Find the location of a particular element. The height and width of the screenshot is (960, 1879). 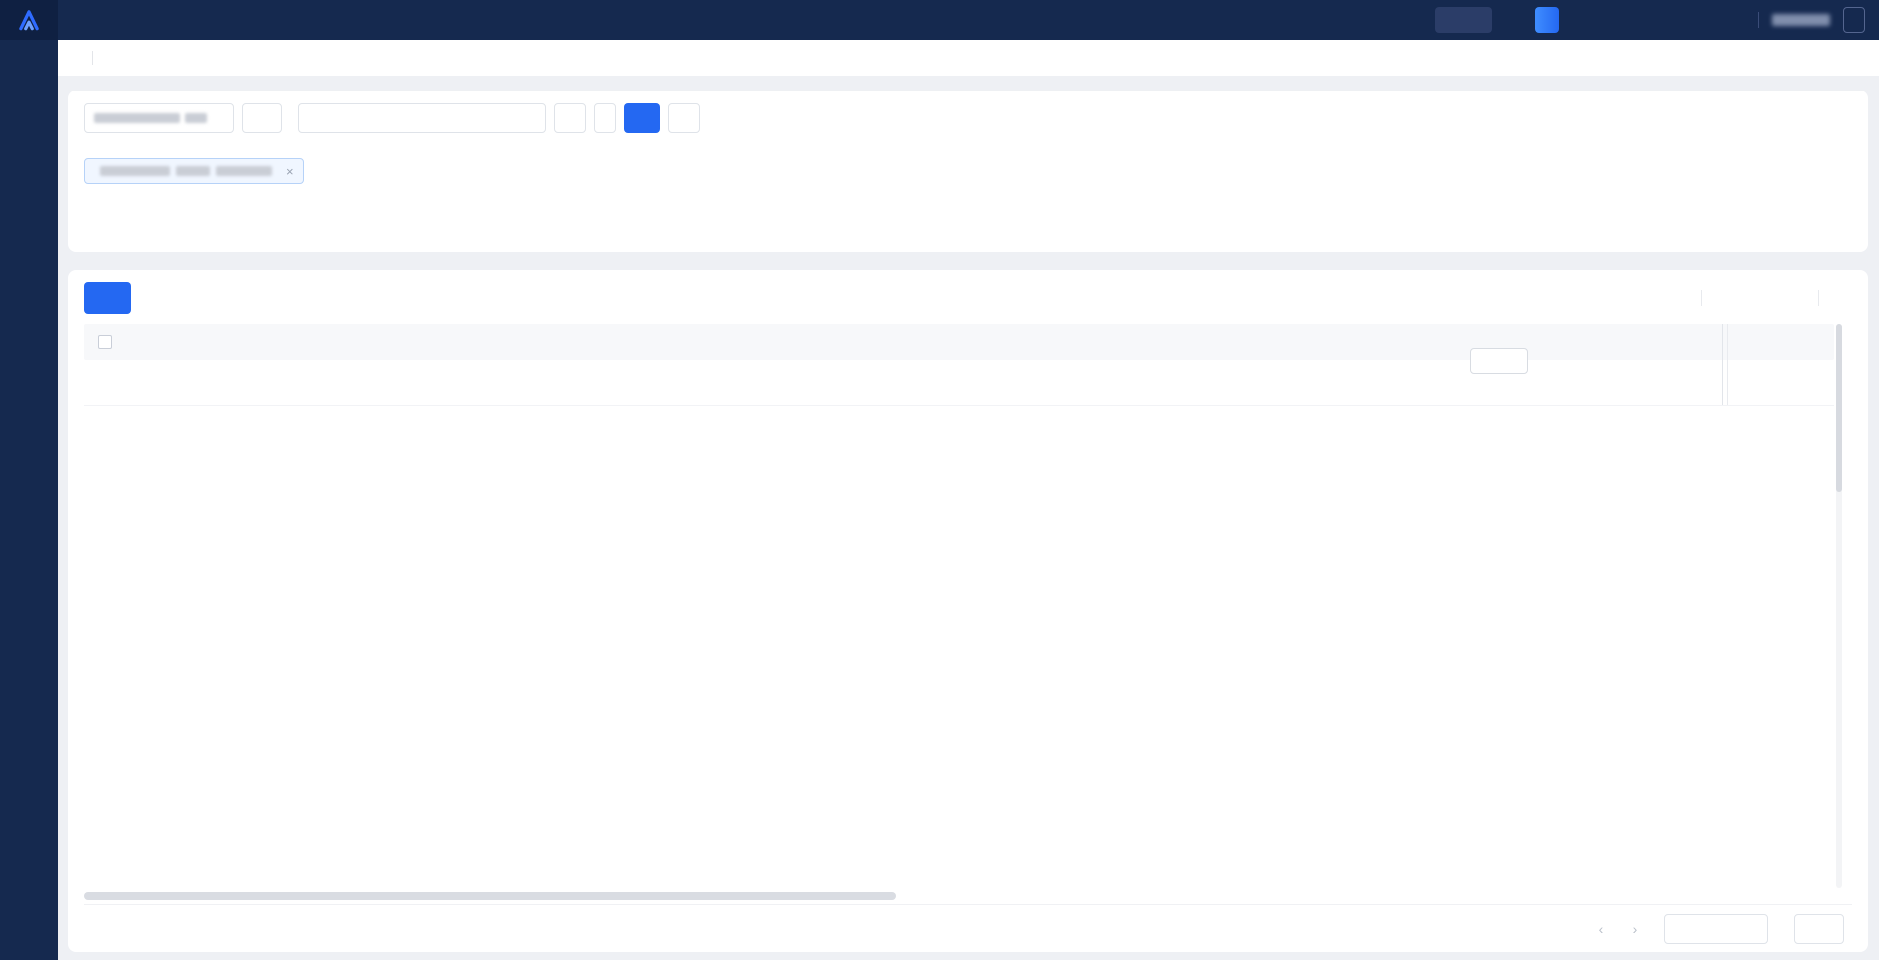

filter-row is located at coordinates (968, 118).